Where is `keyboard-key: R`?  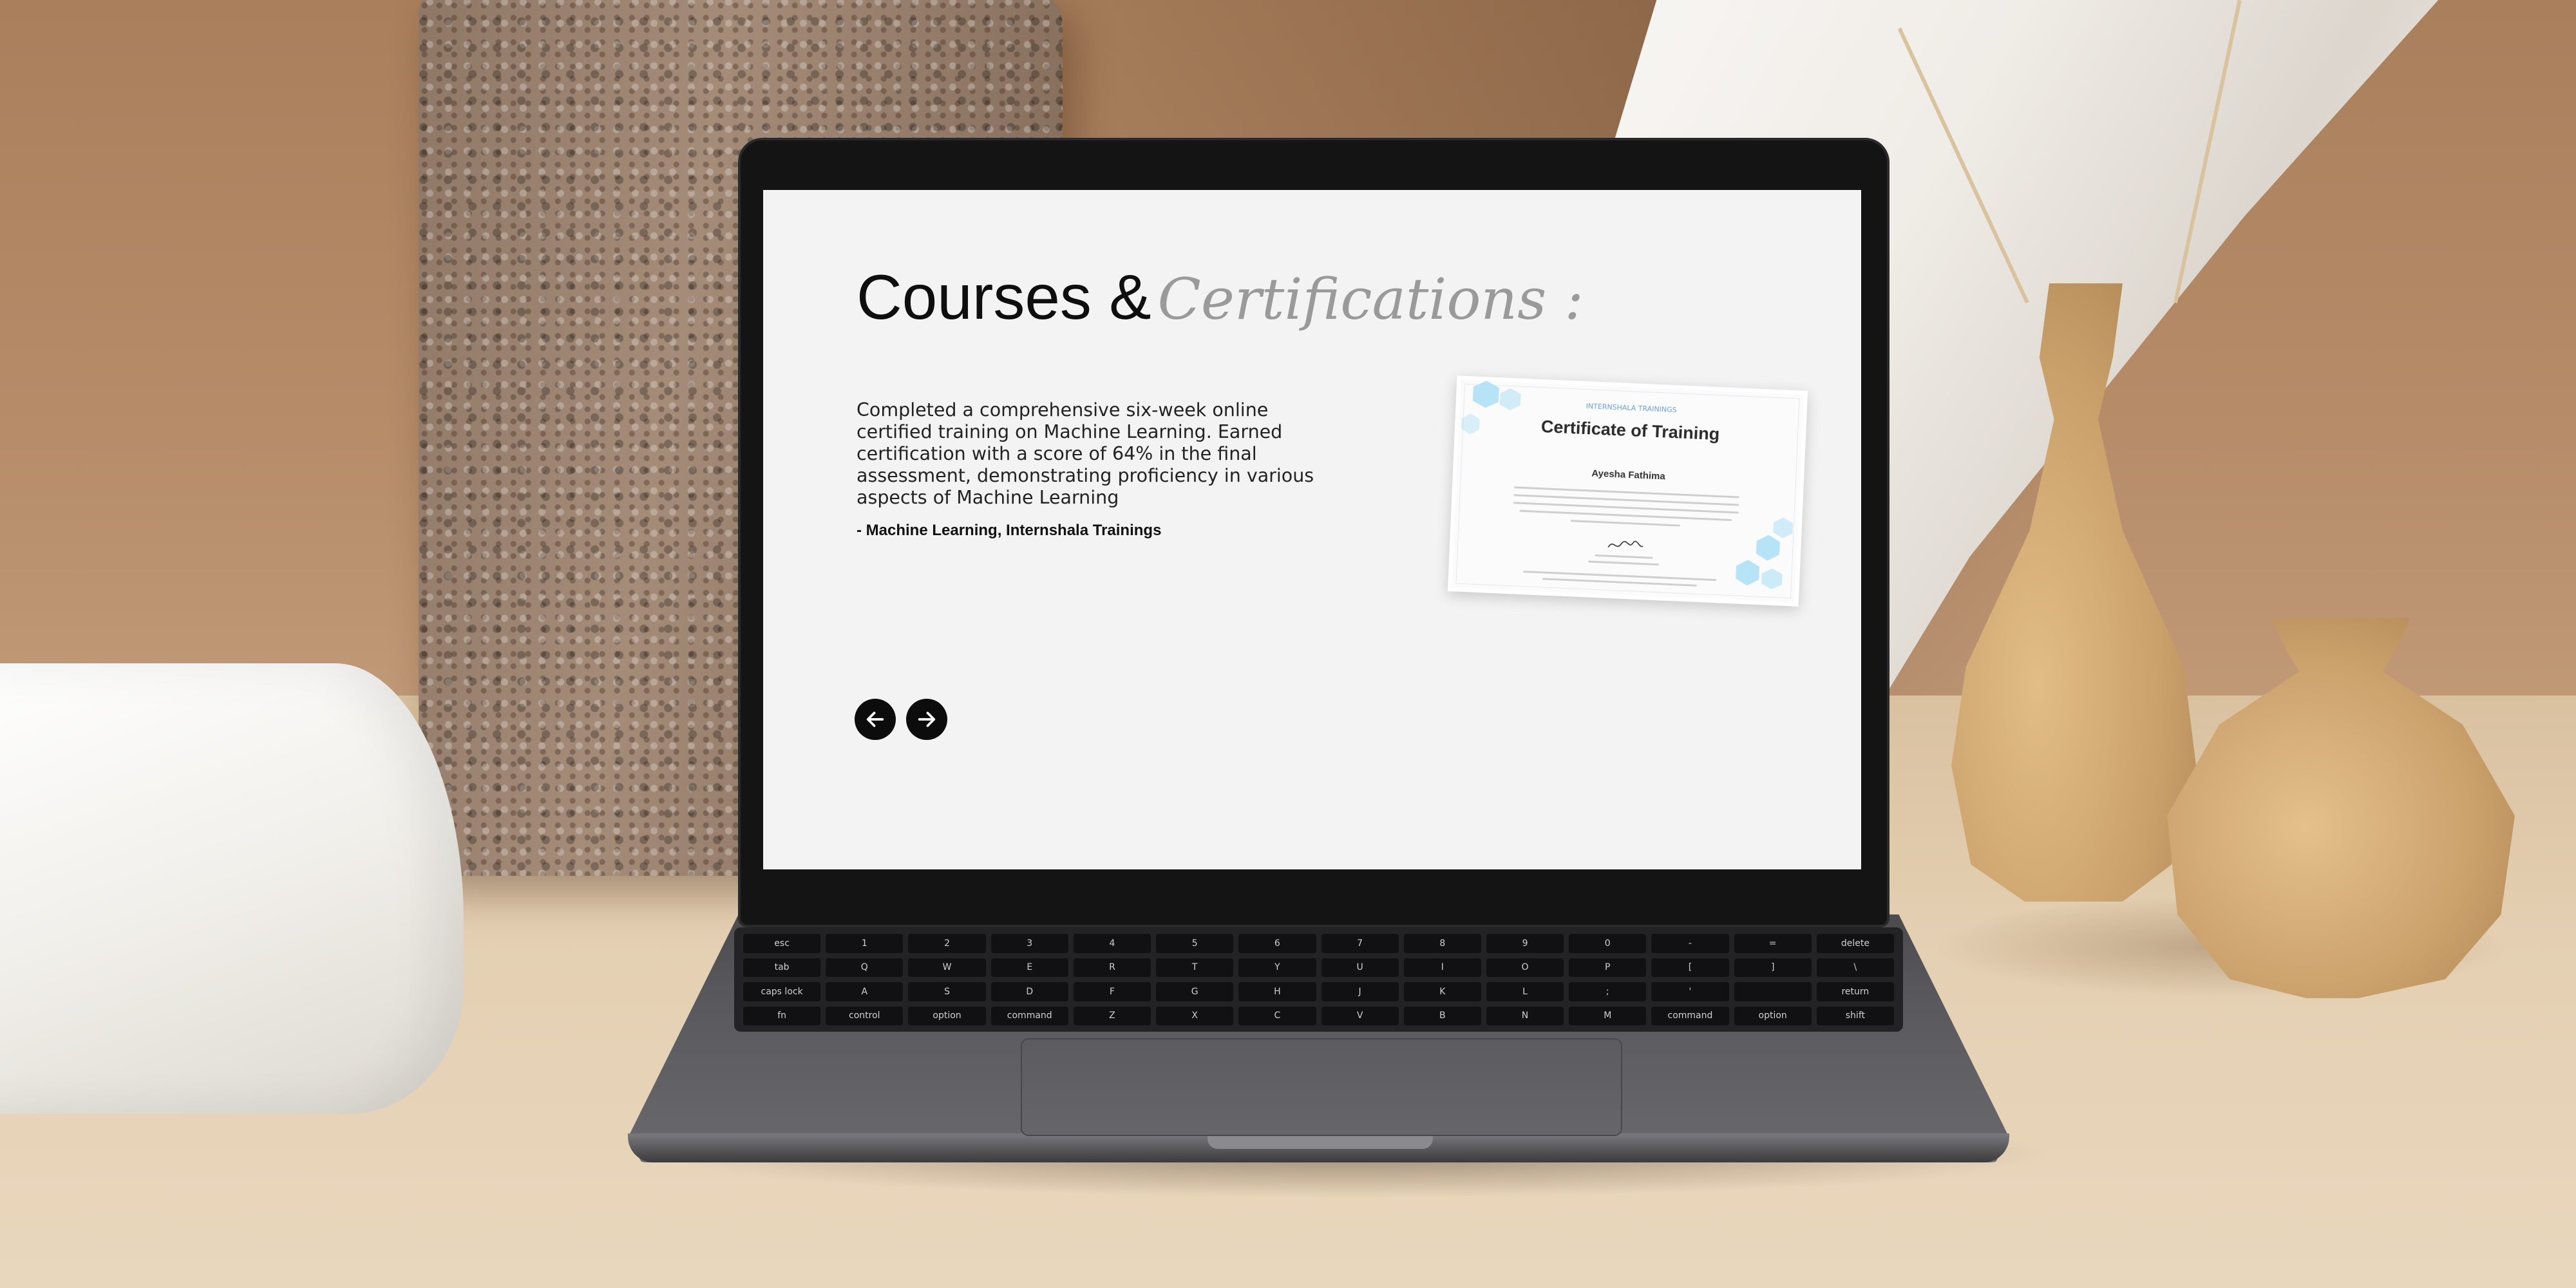 keyboard-key: R is located at coordinates (1112, 968).